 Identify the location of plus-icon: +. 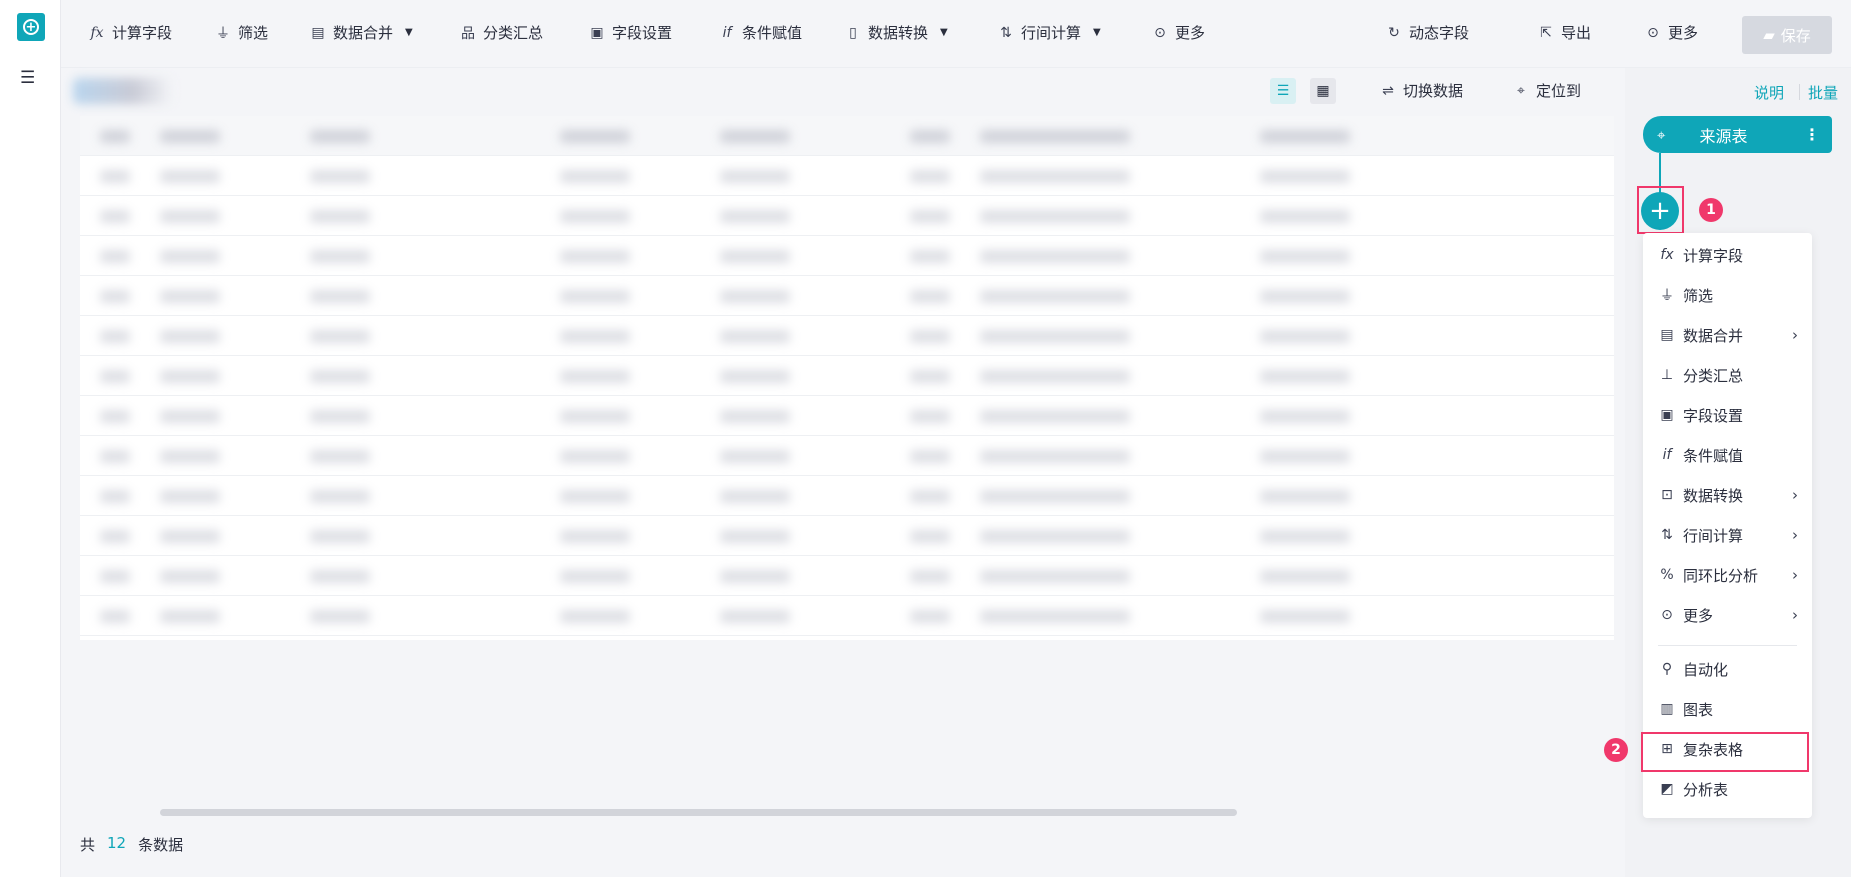
(1660, 211).